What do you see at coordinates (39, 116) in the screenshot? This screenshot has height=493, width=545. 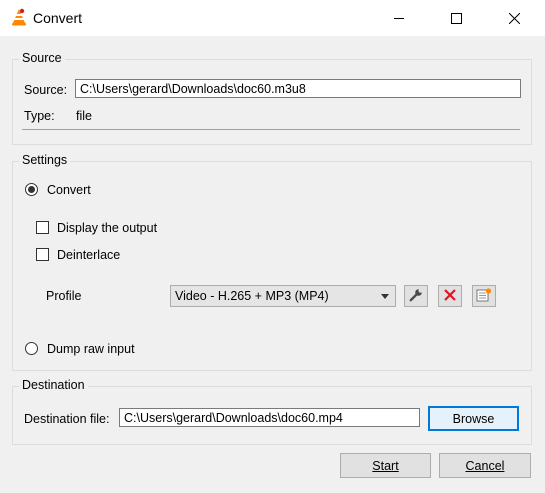 I see `type-label: Type:` at bounding box center [39, 116].